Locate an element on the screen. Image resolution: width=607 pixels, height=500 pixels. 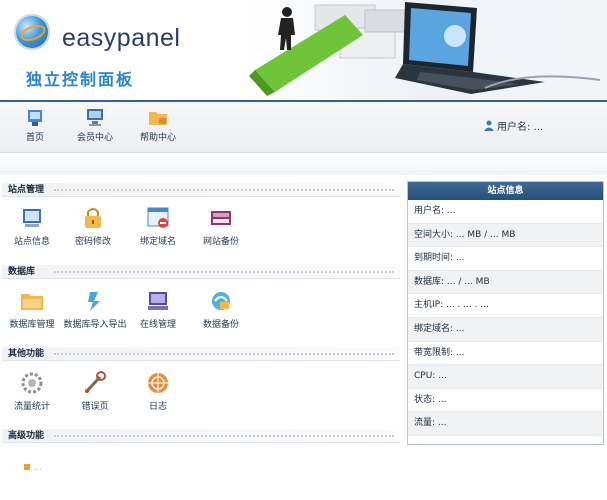
user-icon is located at coordinates (489, 125).